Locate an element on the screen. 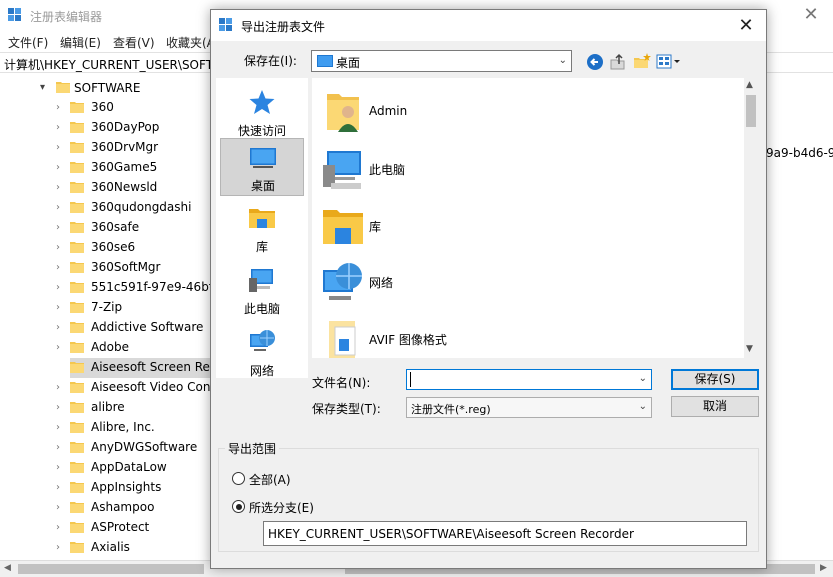  tree-node: › 360safe is located at coordinates (137, 228).